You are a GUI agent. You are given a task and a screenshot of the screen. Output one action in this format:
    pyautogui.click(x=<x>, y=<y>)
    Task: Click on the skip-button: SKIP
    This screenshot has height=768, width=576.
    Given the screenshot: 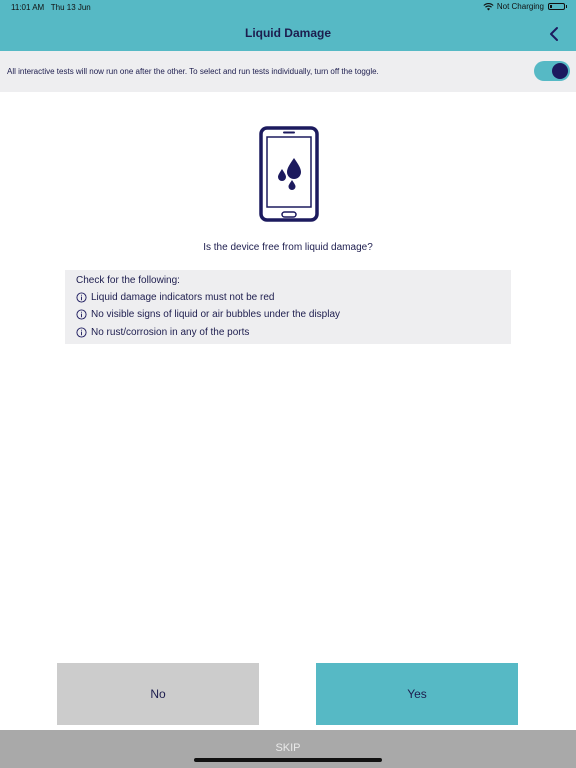 What is the action you would take?
    pyautogui.click(x=288, y=748)
    